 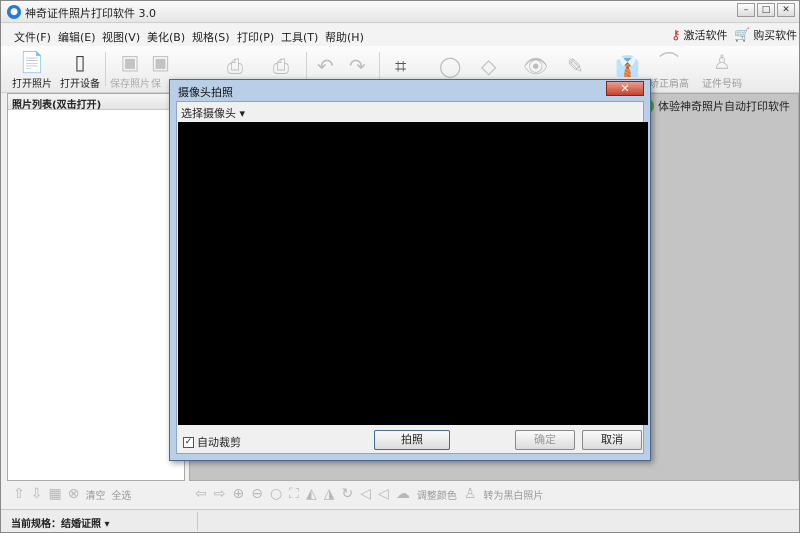 I want to click on next-icon: ⇨, so click(x=220, y=494).